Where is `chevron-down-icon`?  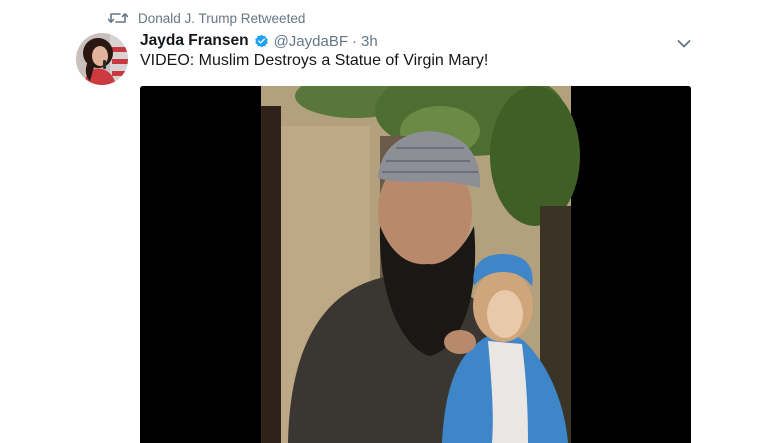 chevron-down-icon is located at coordinates (684, 42).